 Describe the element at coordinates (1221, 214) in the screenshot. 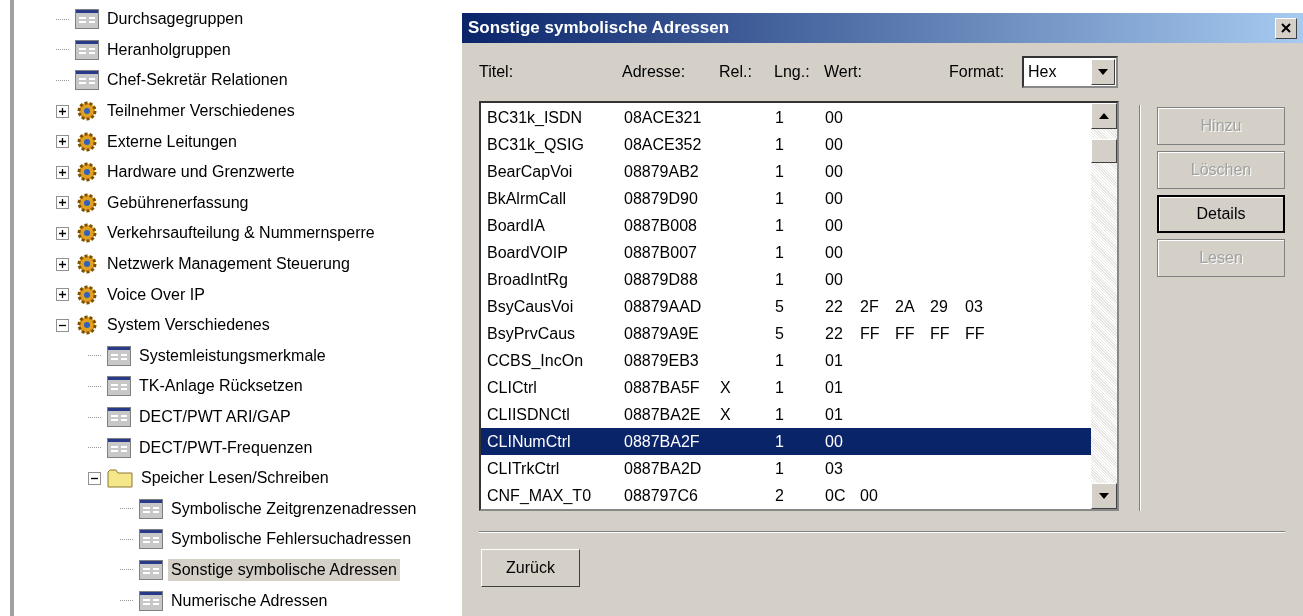

I see `side-button: Details` at that location.